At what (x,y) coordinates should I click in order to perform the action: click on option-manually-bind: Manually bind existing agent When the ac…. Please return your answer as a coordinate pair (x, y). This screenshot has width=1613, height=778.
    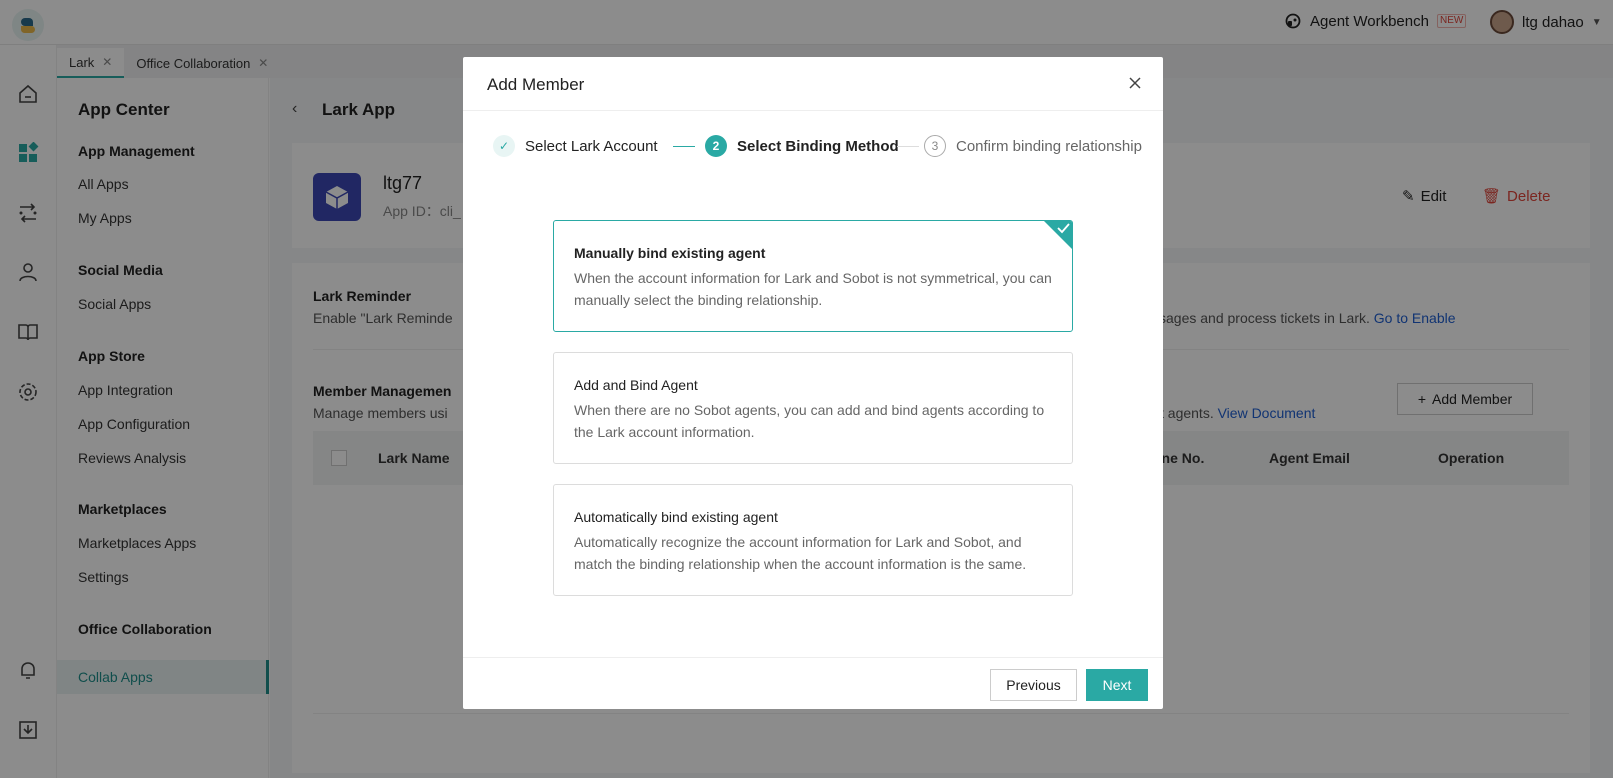
    Looking at the image, I should click on (813, 276).